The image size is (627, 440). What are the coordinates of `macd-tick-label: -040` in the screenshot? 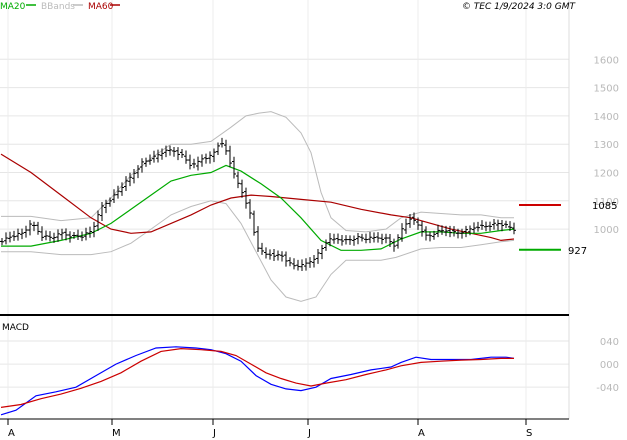 It's located at (607, 388).